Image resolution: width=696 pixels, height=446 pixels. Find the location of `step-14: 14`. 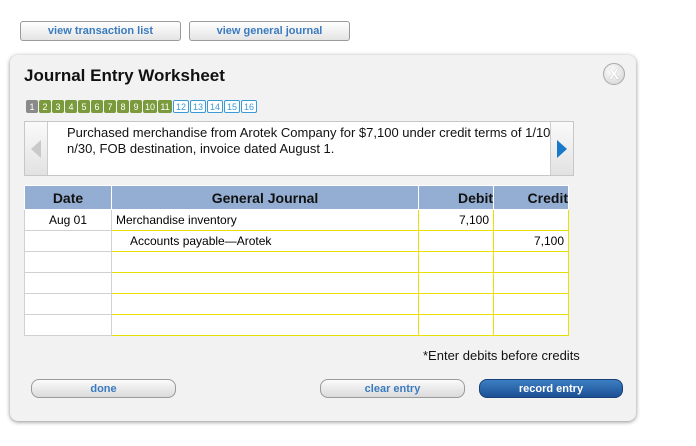

step-14: 14 is located at coordinates (215, 106).